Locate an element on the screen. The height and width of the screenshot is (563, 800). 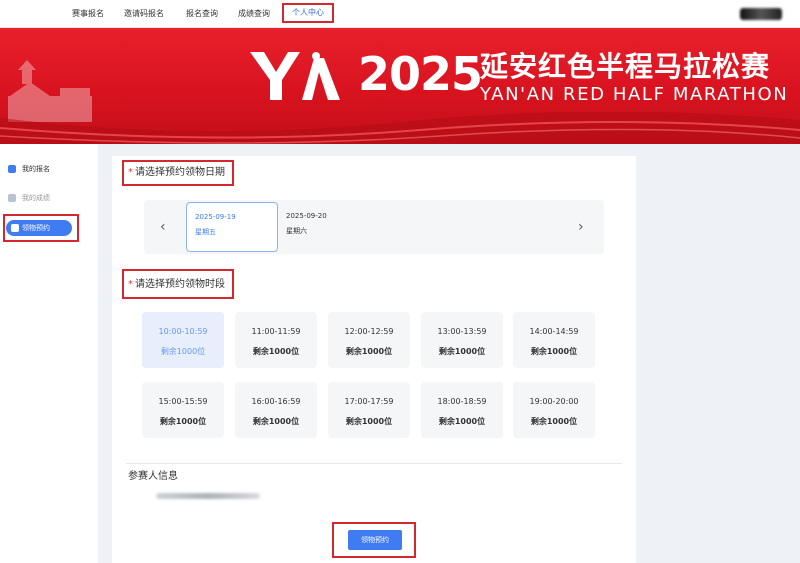
ya-runner-logo-icon is located at coordinates (295, 76).